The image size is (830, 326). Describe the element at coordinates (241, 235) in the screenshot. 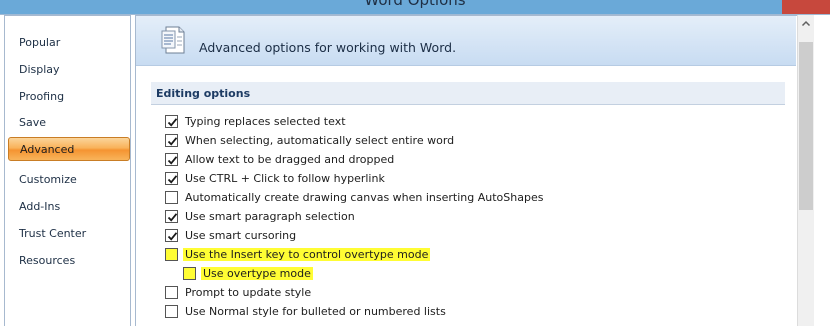

I see `option-label: Use smart cursoring` at that location.